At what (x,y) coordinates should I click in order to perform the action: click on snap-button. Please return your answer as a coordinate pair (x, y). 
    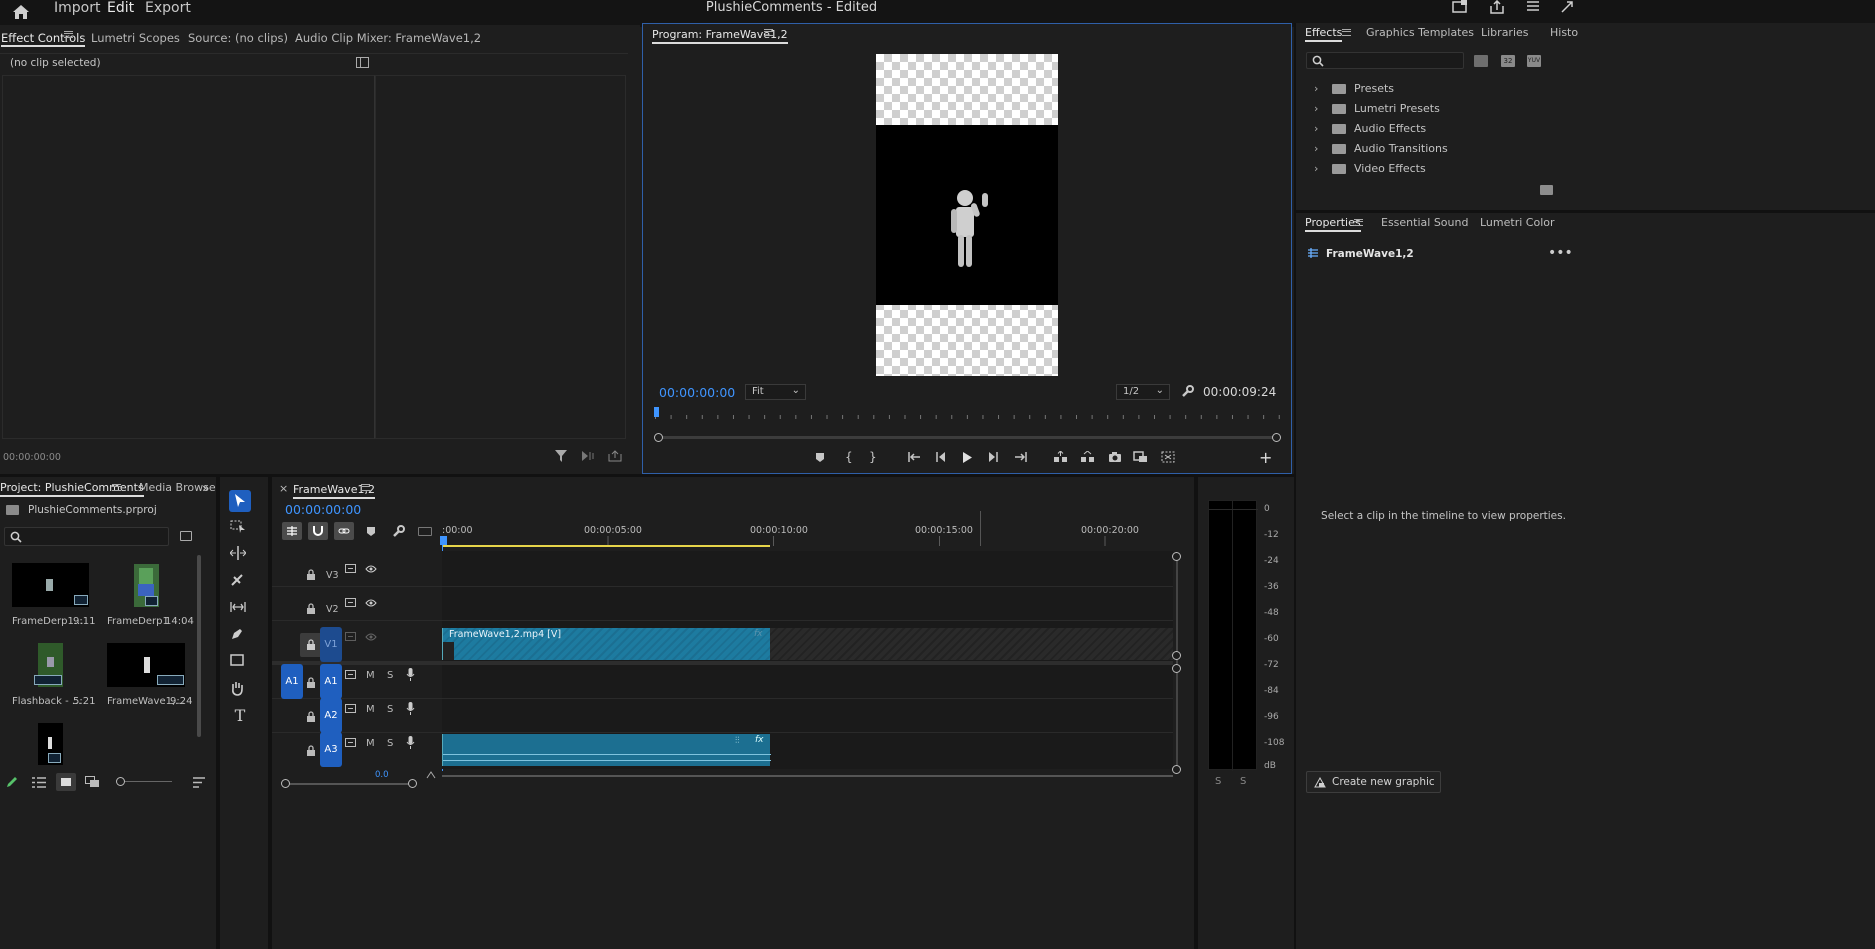
    Looking at the image, I should click on (318, 531).